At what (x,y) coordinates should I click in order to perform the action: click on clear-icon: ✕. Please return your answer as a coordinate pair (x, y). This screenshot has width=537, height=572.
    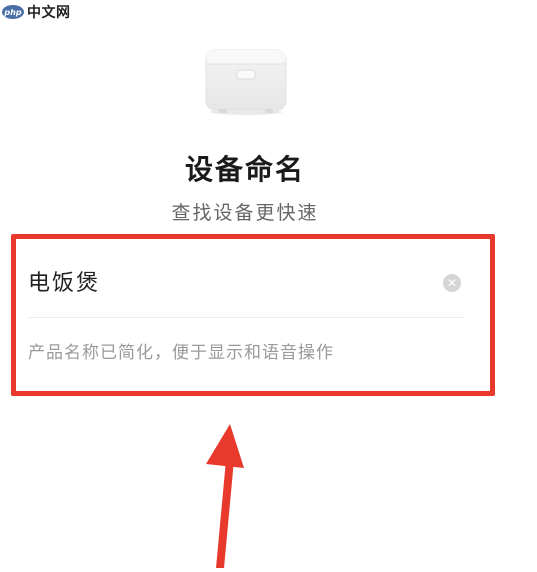
    Looking at the image, I should click on (452, 283).